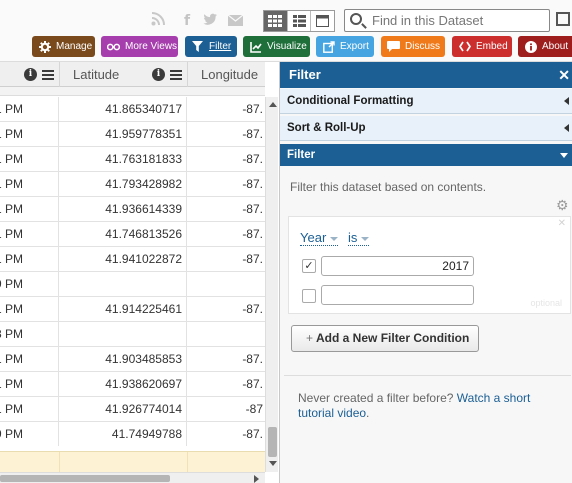 This screenshot has width=572, height=483. What do you see at coordinates (319, 238) in the screenshot?
I see `column-dropdown: Year` at bounding box center [319, 238].